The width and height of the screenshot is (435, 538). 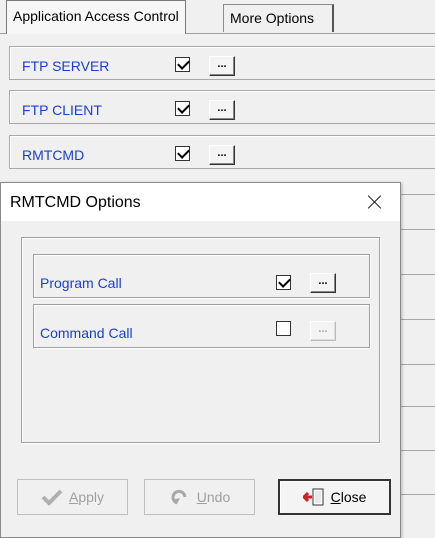 I want to click on app-label: FTP SERVER, so click(x=66, y=66).